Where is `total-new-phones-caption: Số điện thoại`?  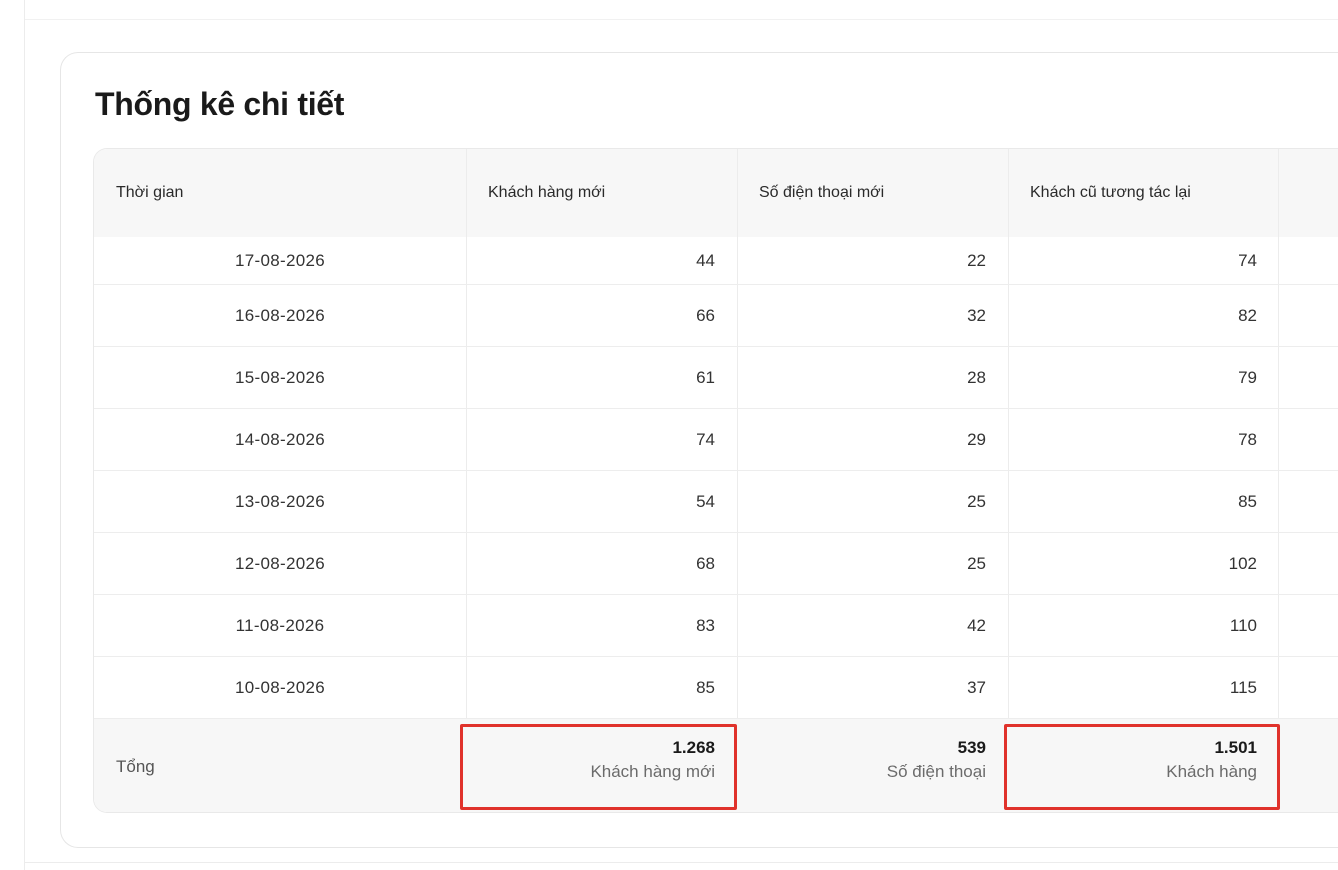 total-new-phones-caption: Số điện thoại is located at coordinates (936, 771).